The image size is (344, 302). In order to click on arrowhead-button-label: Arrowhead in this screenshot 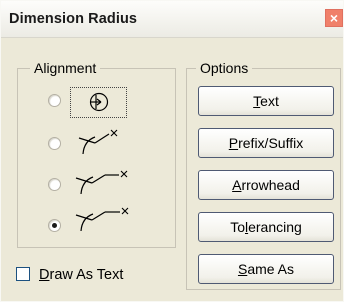, I will do `click(266, 185)`.